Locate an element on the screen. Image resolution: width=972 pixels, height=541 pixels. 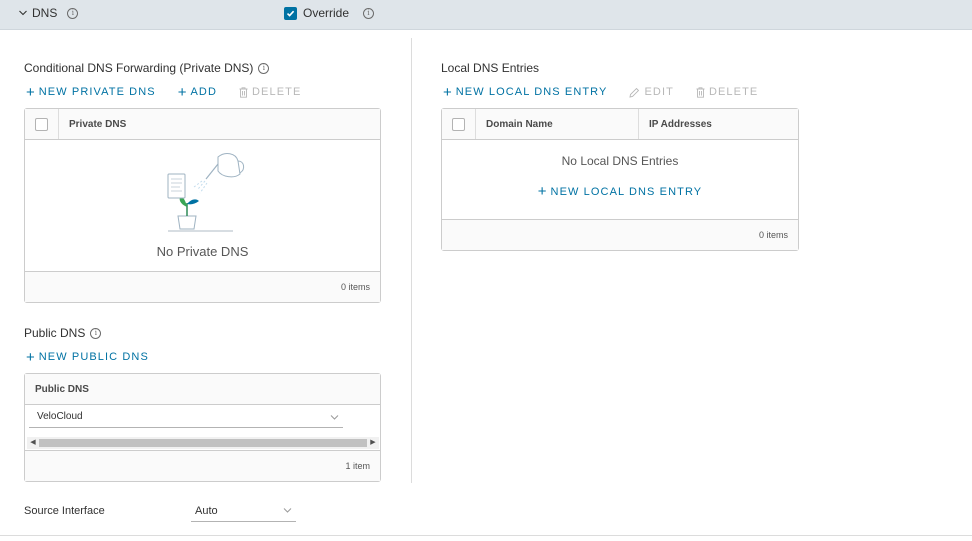
override-control: Override i is located at coordinates (329, 13).